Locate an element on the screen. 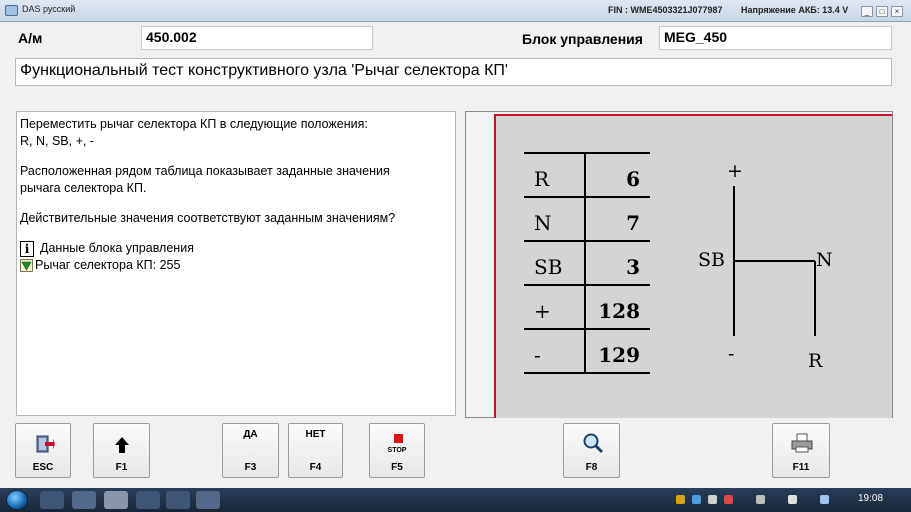 This screenshot has height=512, width=911. positions-list: R, N, SB, +, - is located at coordinates (57, 141).